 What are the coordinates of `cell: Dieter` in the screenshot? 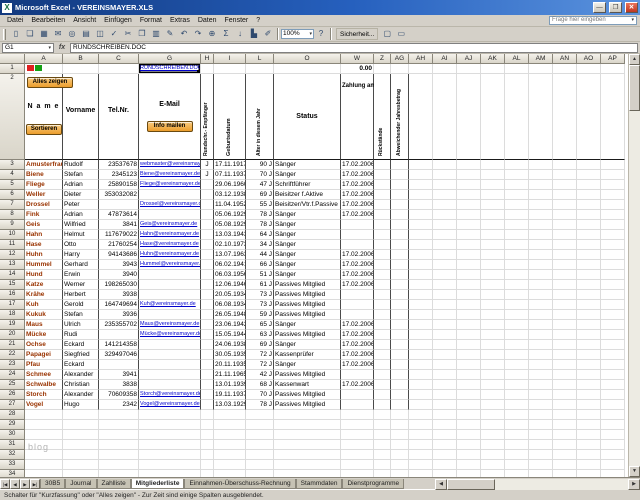 It's located at (81, 195).